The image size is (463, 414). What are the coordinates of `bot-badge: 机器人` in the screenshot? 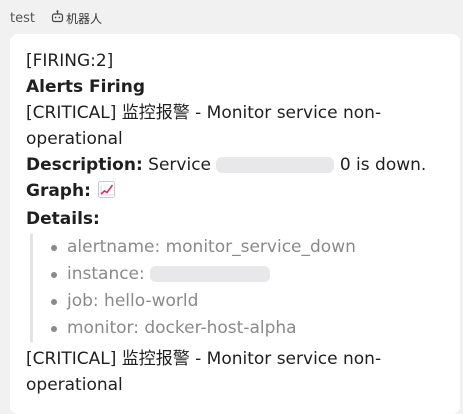 It's located at (76, 18).